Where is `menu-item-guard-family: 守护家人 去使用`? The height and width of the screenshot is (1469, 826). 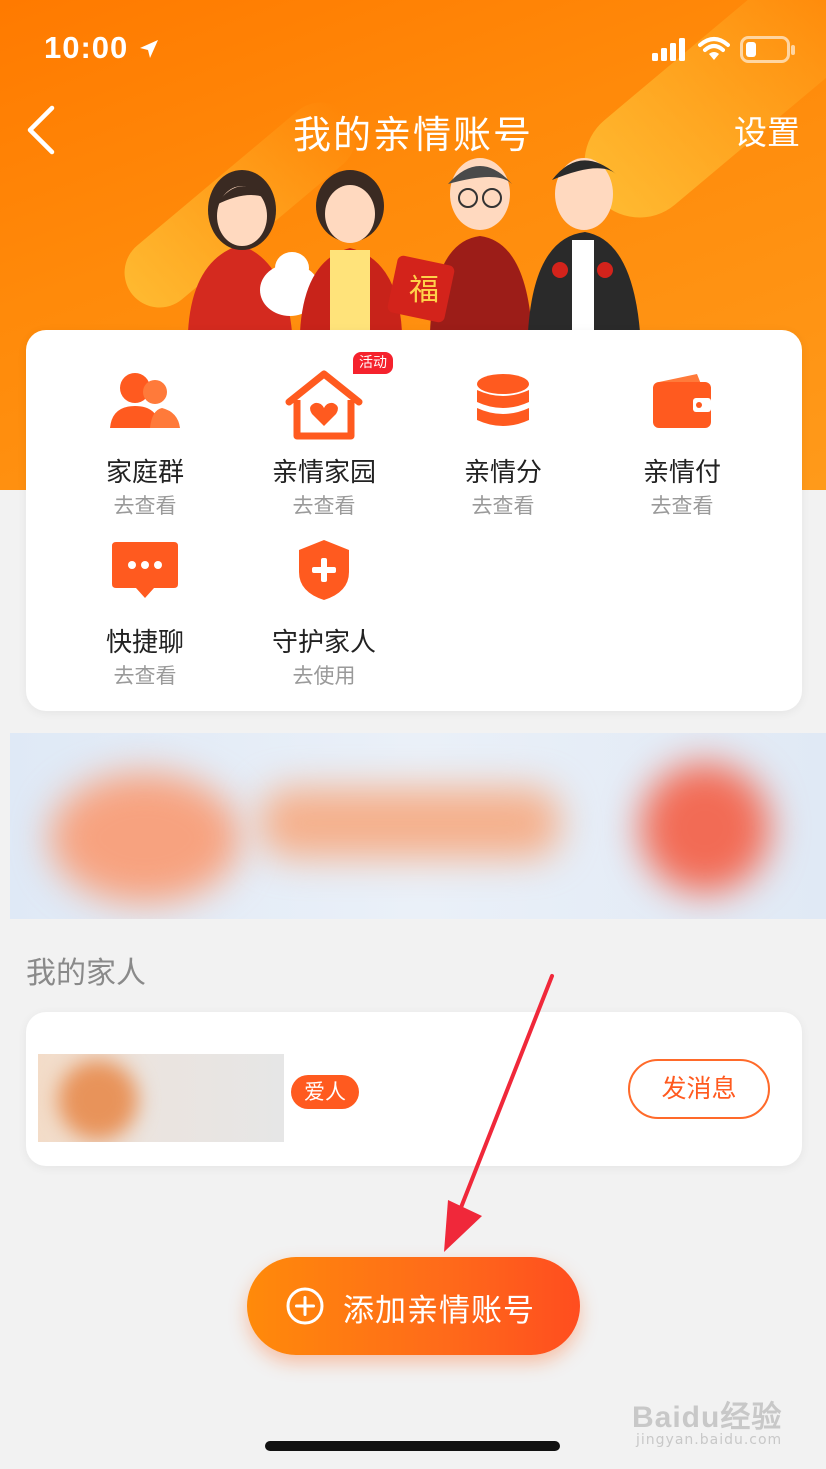 menu-item-guard-family: 守护家人 去使用 is located at coordinates (324, 616).